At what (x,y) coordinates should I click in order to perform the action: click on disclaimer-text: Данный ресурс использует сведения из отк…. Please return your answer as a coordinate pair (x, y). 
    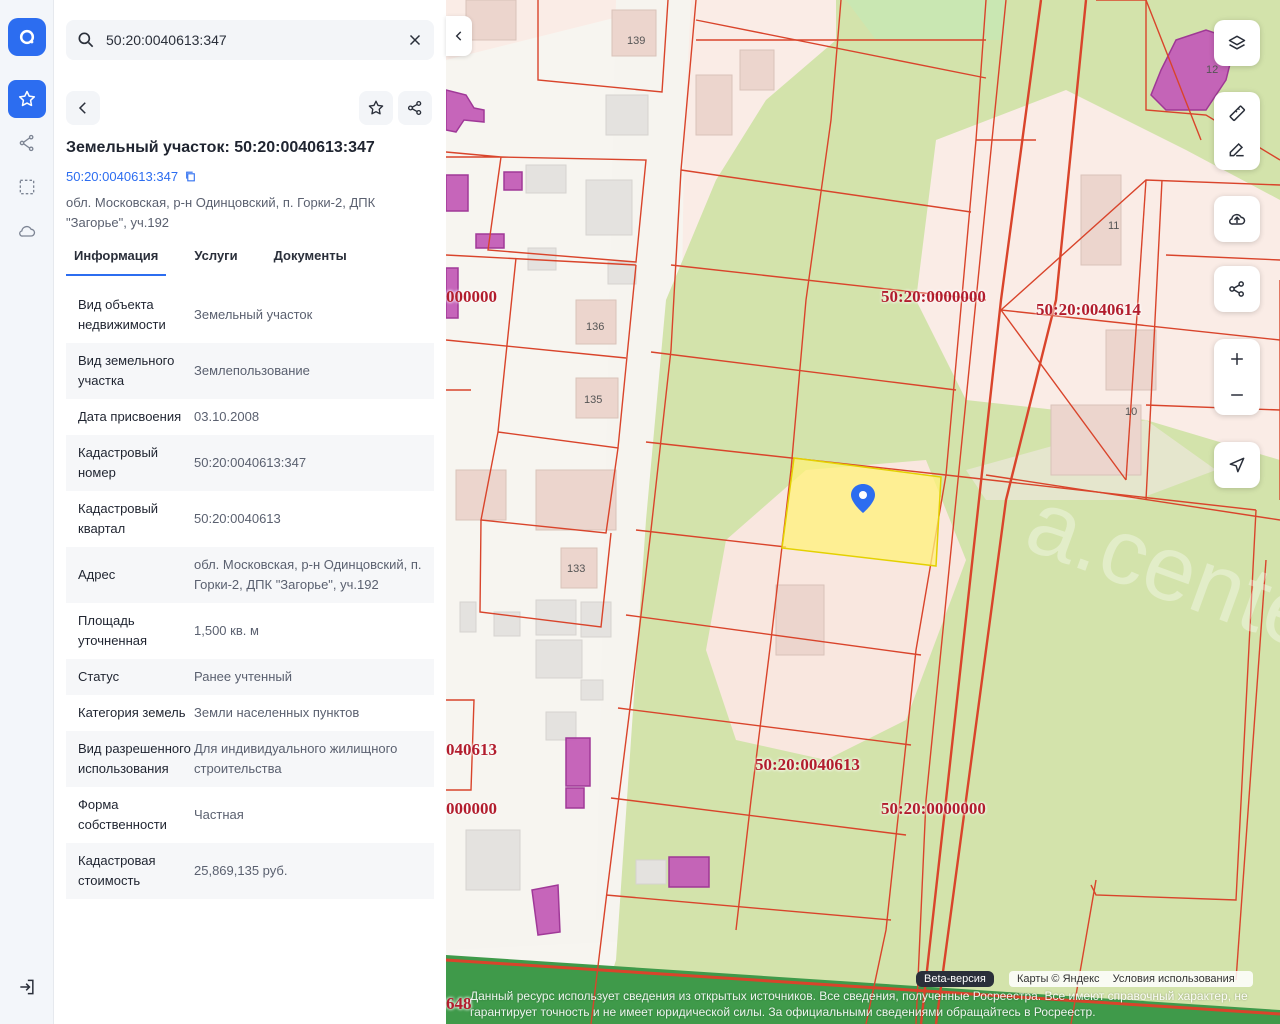
    Looking at the image, I should click on (859, 1004).